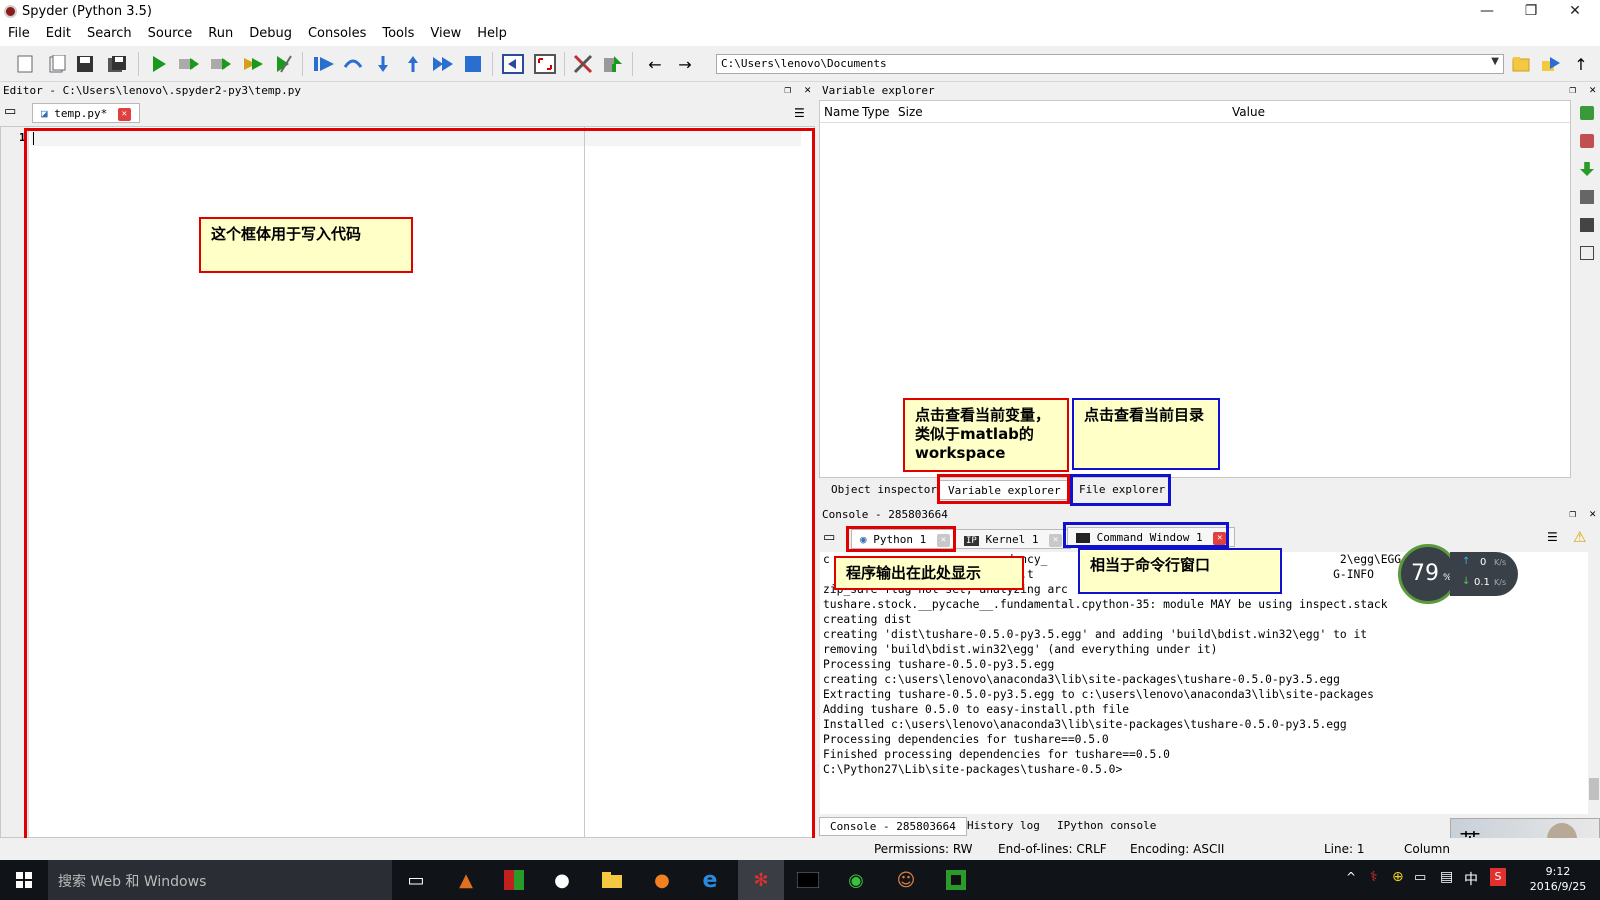 The height and width of the screenshot is (900, 1600). Describe the element at coordinates (1558, 879) in the screenshot. I see `tray-clock: 9:12 2016/9/25` at that location.